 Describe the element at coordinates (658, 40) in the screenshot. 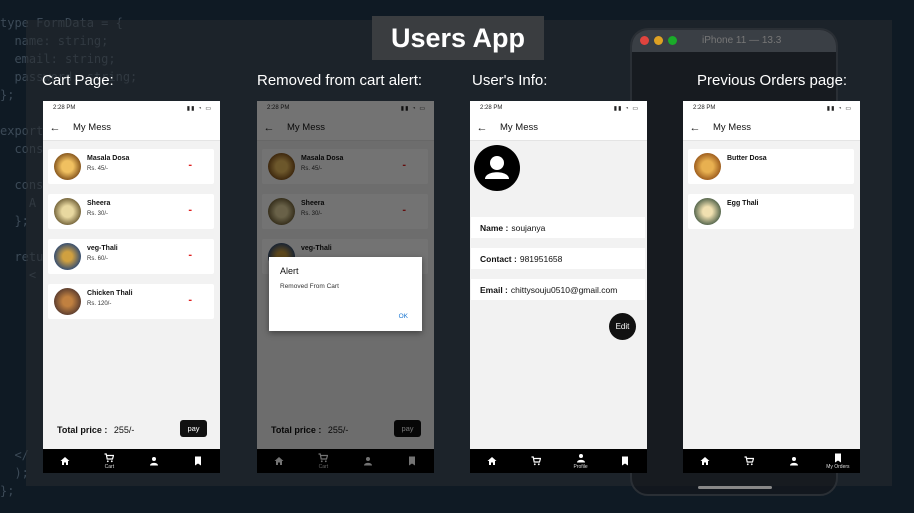

I see `minimize-dot-icon` at that location.